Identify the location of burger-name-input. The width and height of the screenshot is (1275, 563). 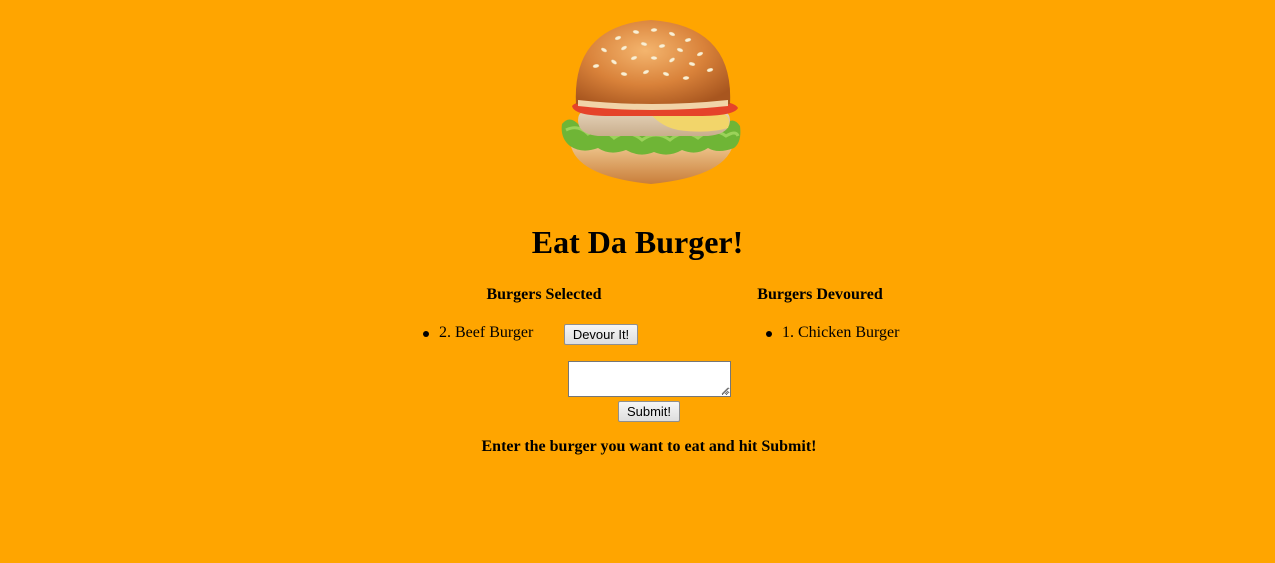
(649, 379).